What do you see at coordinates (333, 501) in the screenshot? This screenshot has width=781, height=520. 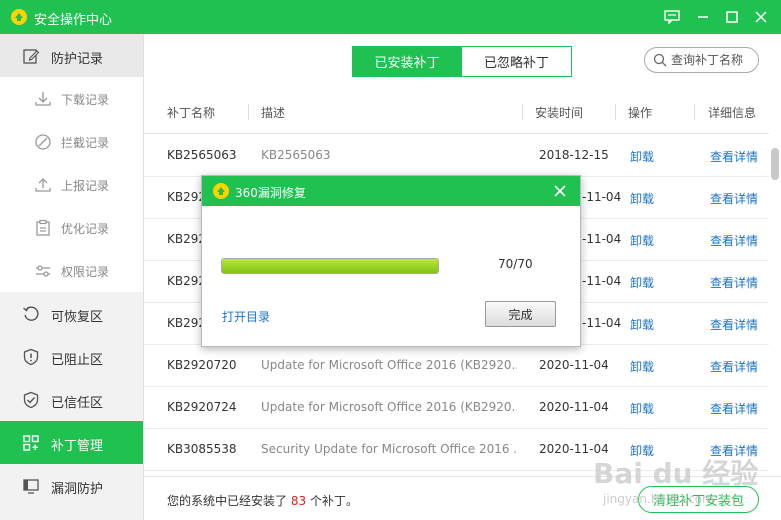 I see `installed-count-suffix: 个补丁。` at bounding box center [333, 501].